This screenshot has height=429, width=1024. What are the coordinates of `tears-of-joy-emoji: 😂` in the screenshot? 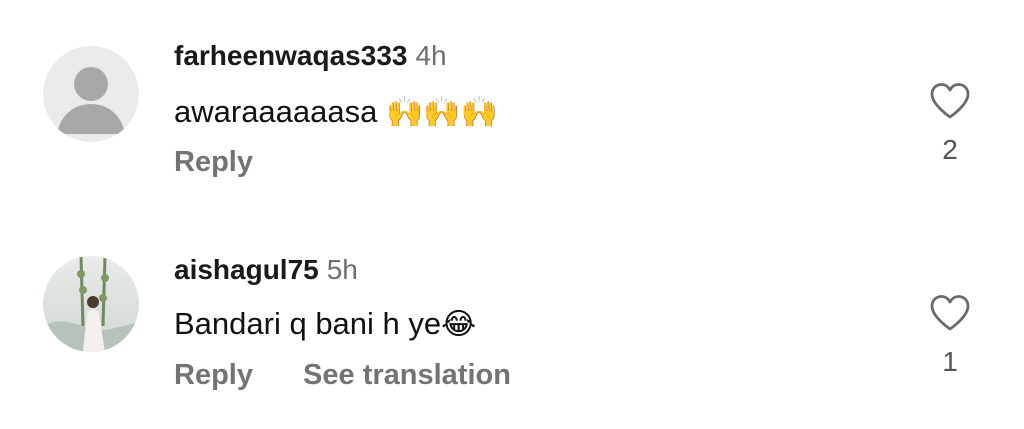 It's located at (459, 324).